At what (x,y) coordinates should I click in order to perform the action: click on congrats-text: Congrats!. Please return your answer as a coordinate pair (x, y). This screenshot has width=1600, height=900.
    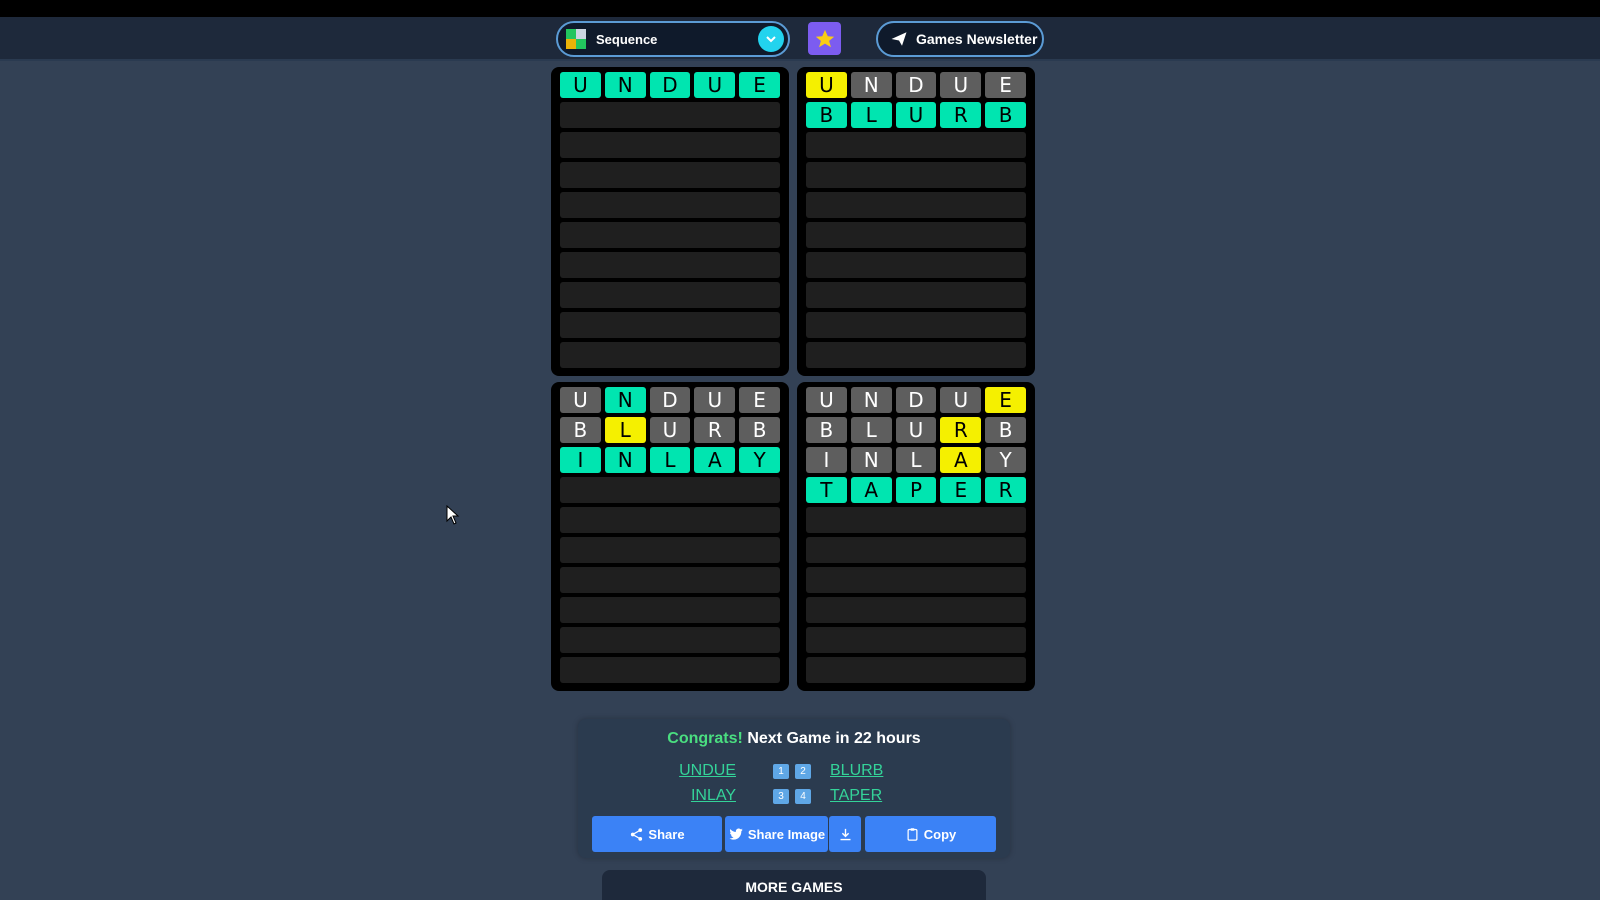
    Looking at the image, I should click on (705, 738).